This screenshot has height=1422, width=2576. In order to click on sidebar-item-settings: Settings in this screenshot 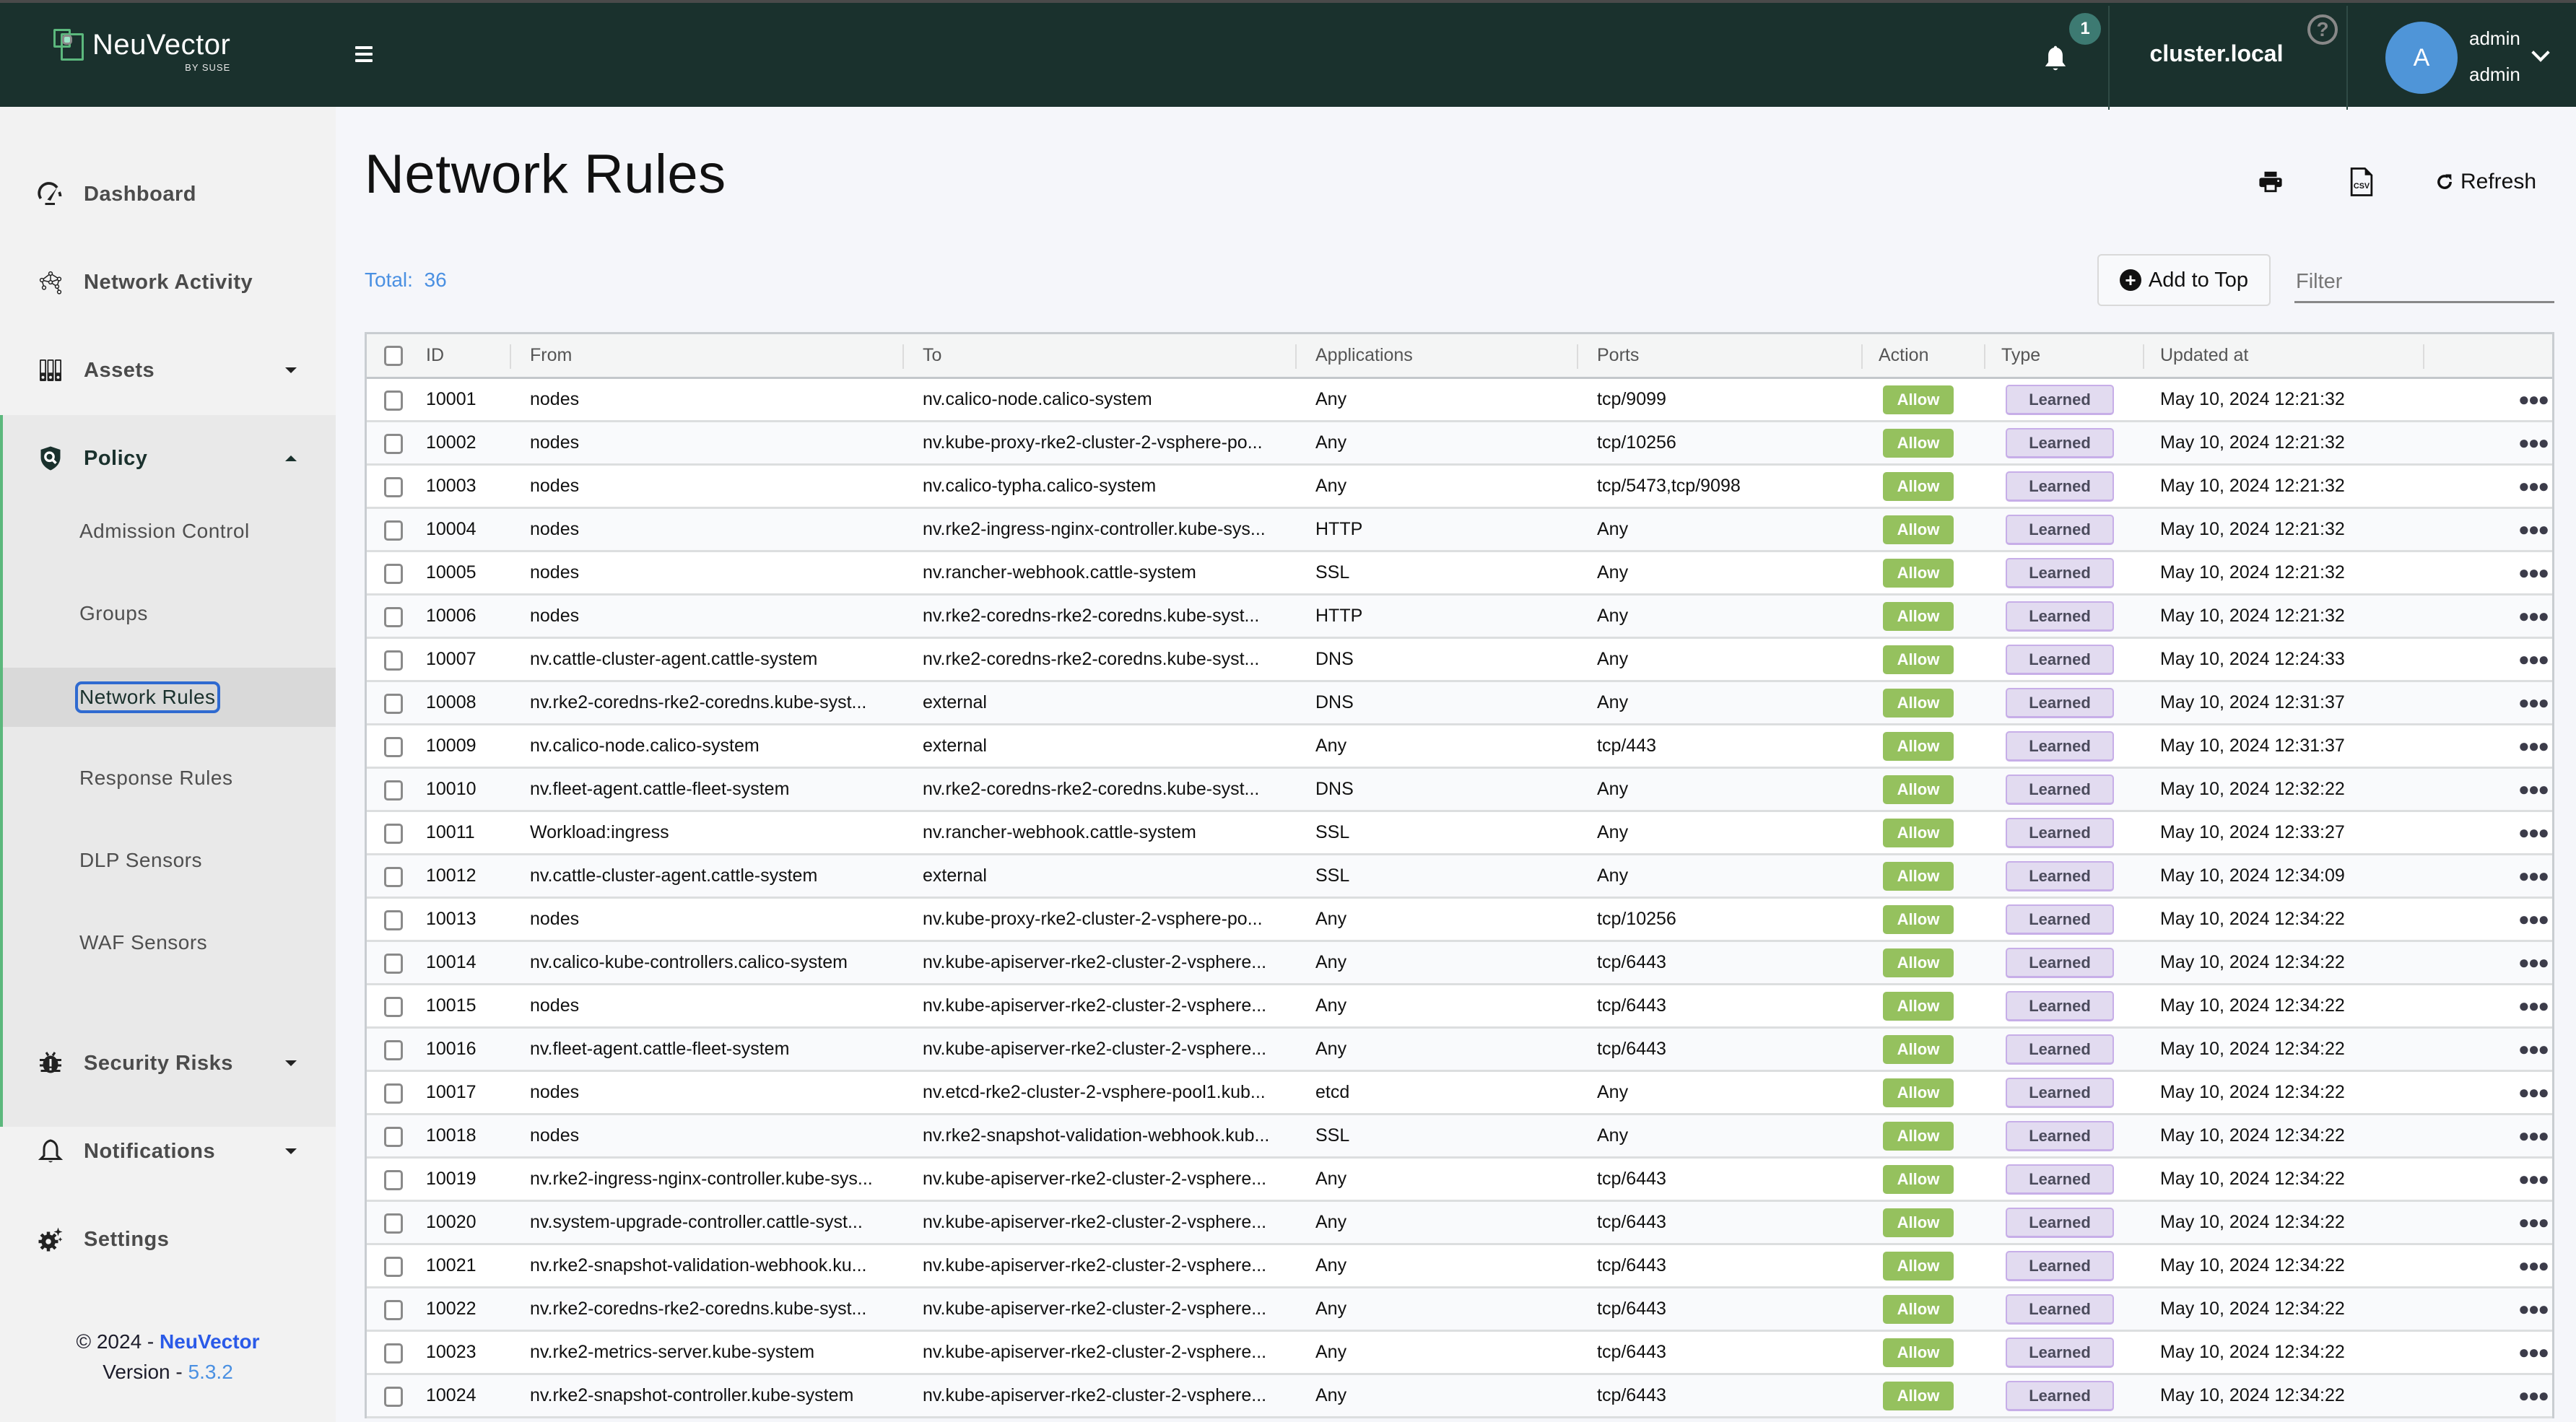, I will do `click(168, 1239)`.